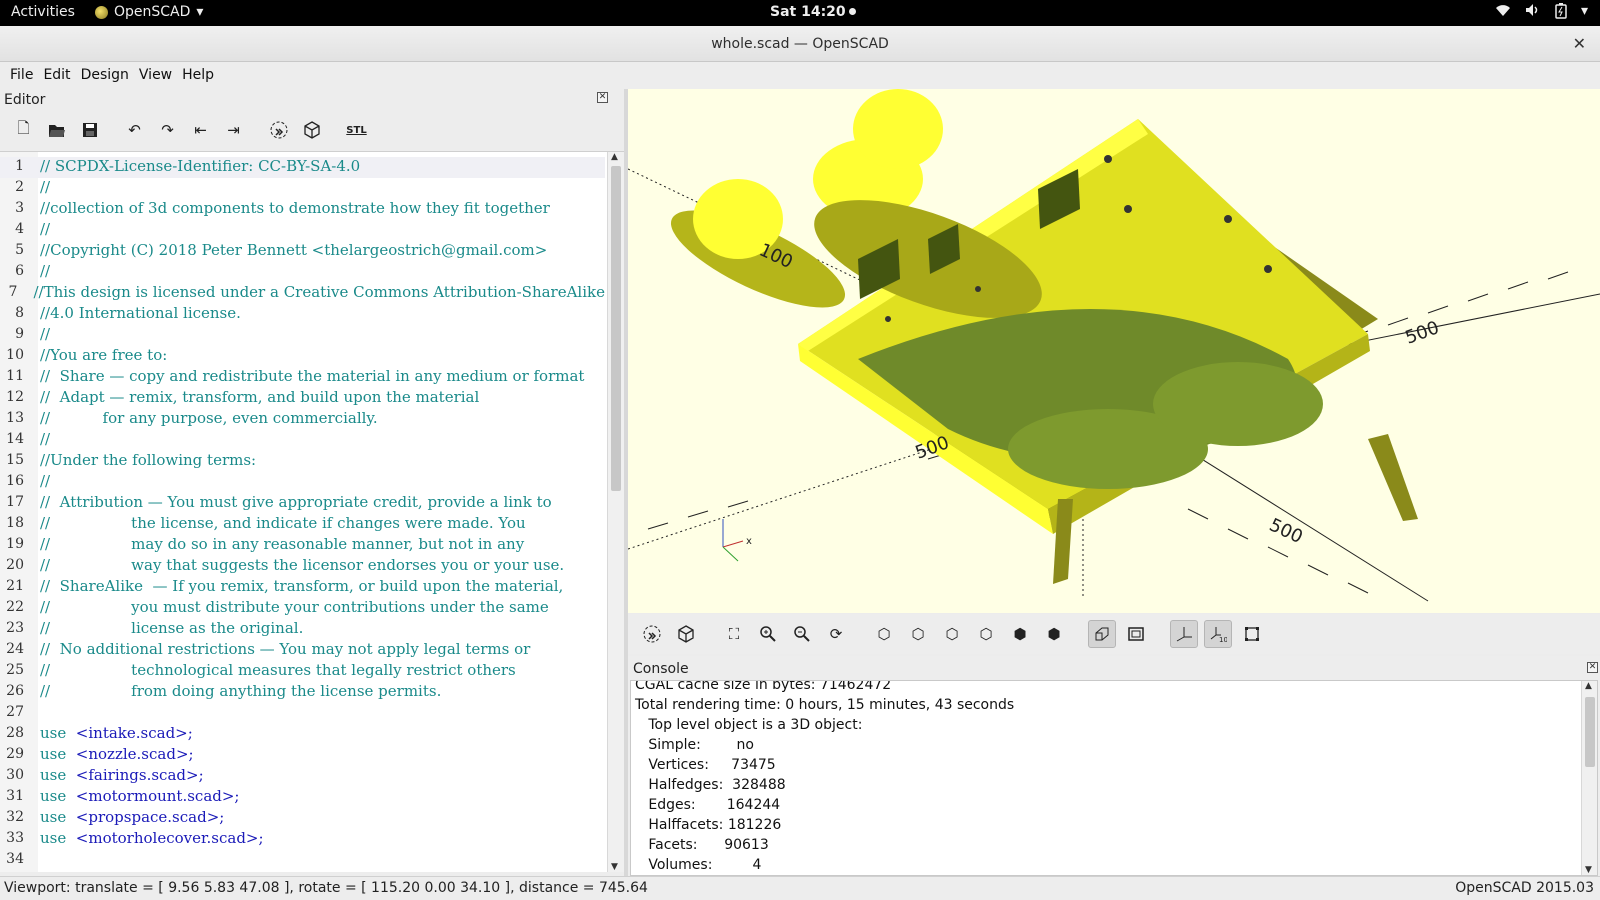  I want to click on undo-icon: ↶, so click(134, 130).